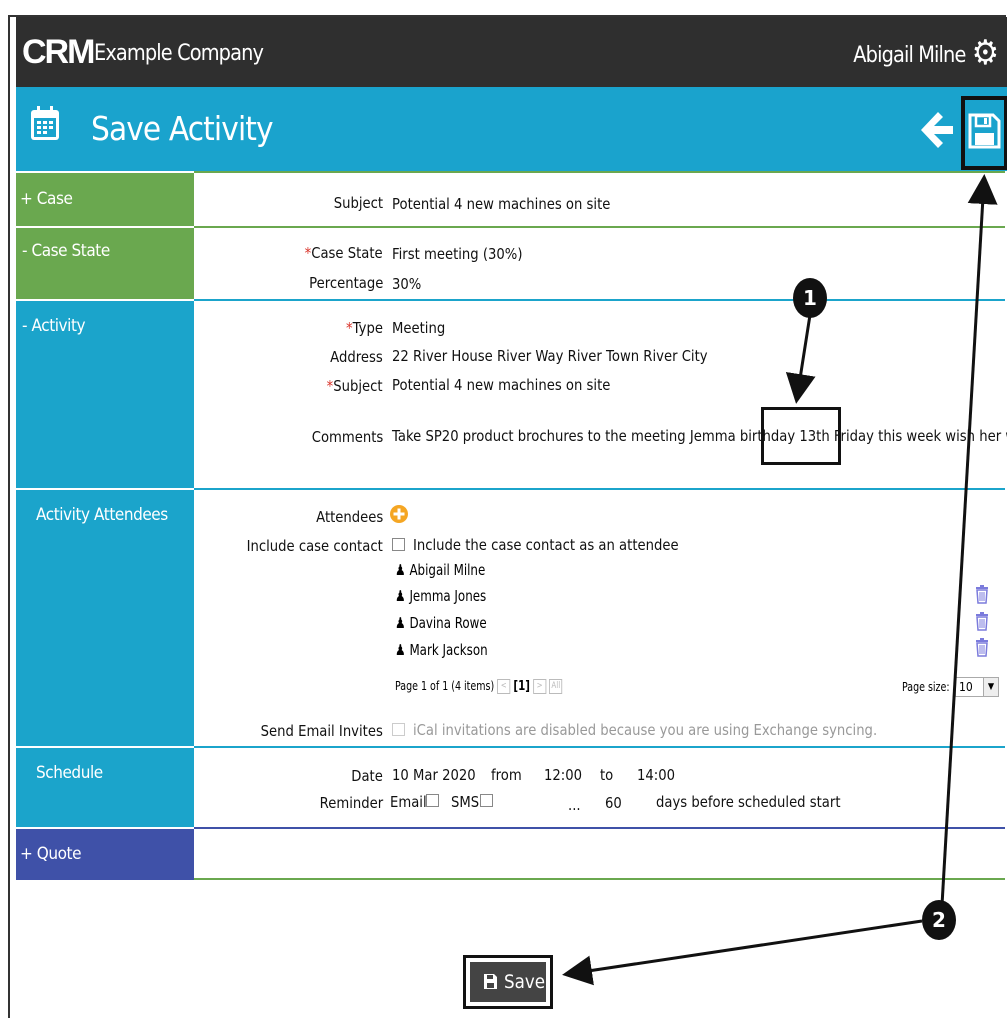  What do you see at coordinates (939, 920) in the screenshot?
I see `callout-badge-2: 2` at bounding box center [939, 920].